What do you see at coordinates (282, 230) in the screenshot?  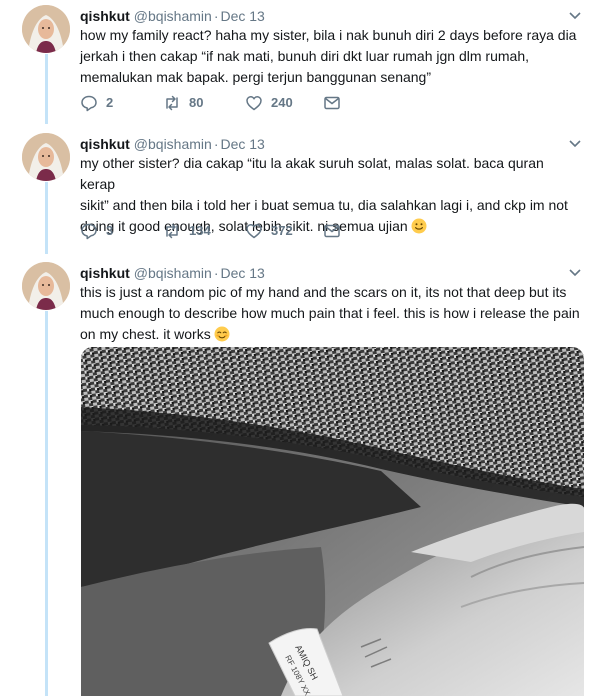 I see `like-count: 372` at bounding box center [282, 230].